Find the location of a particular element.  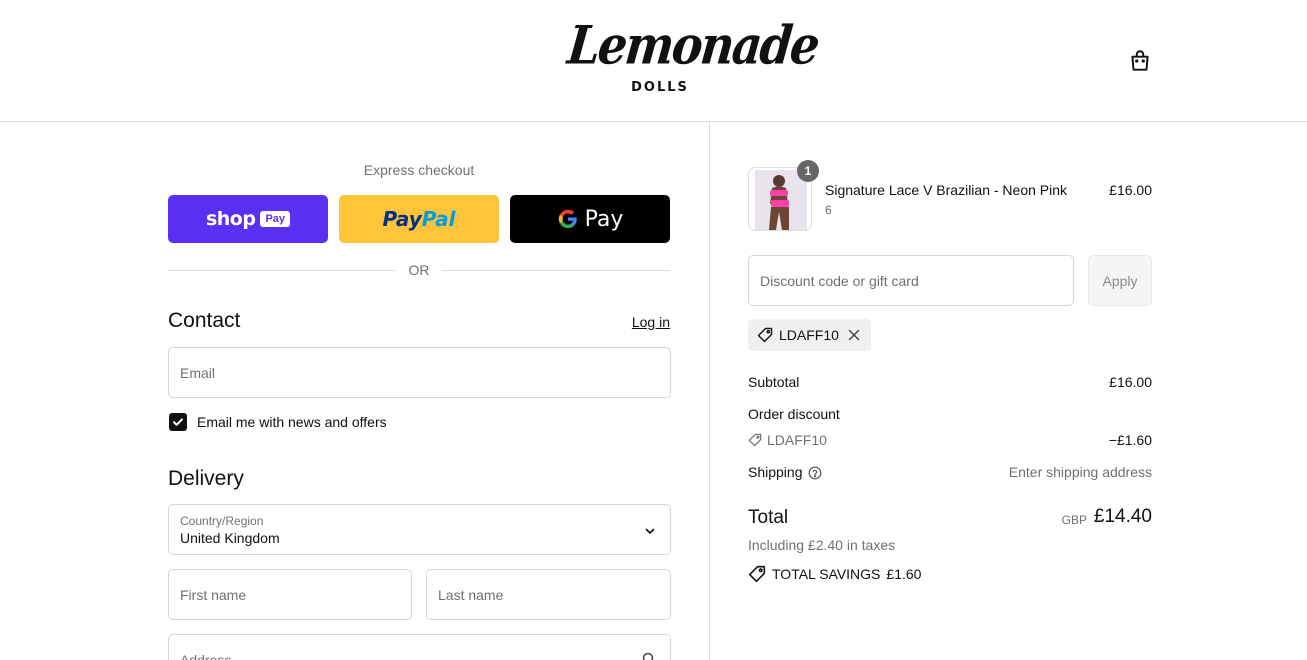

order-discount-label: Order discount is located at coordinates (794, 414).